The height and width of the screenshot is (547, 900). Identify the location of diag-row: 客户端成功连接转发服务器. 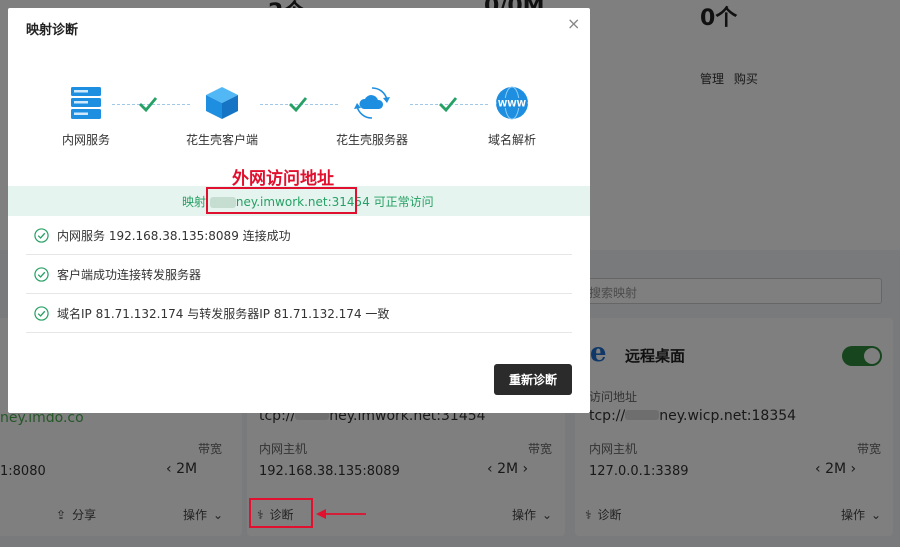
(299, 274).